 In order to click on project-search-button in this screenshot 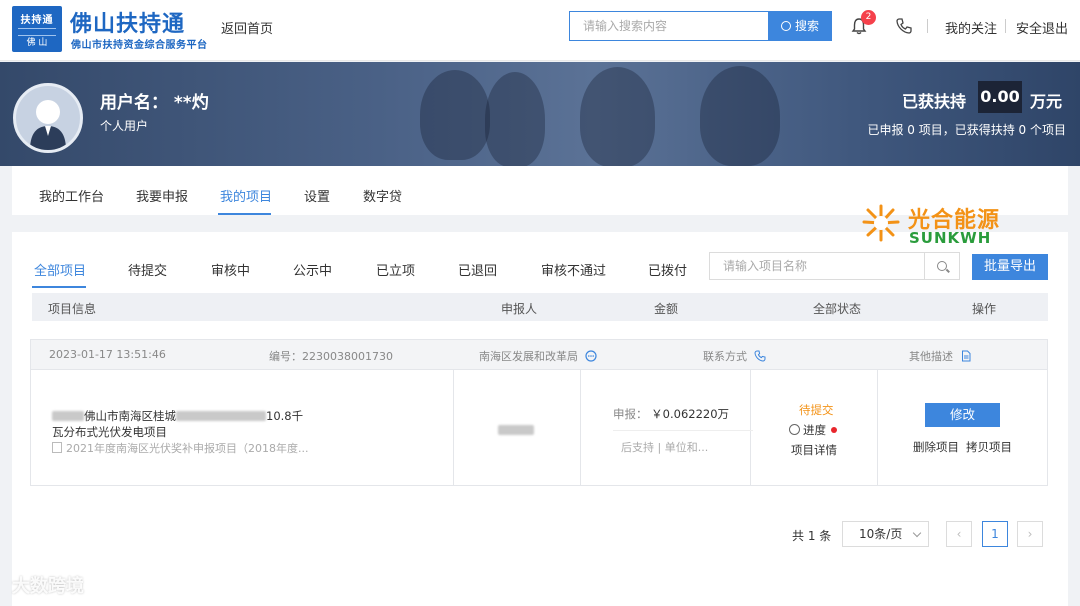, I will do `click(942, 266)`.